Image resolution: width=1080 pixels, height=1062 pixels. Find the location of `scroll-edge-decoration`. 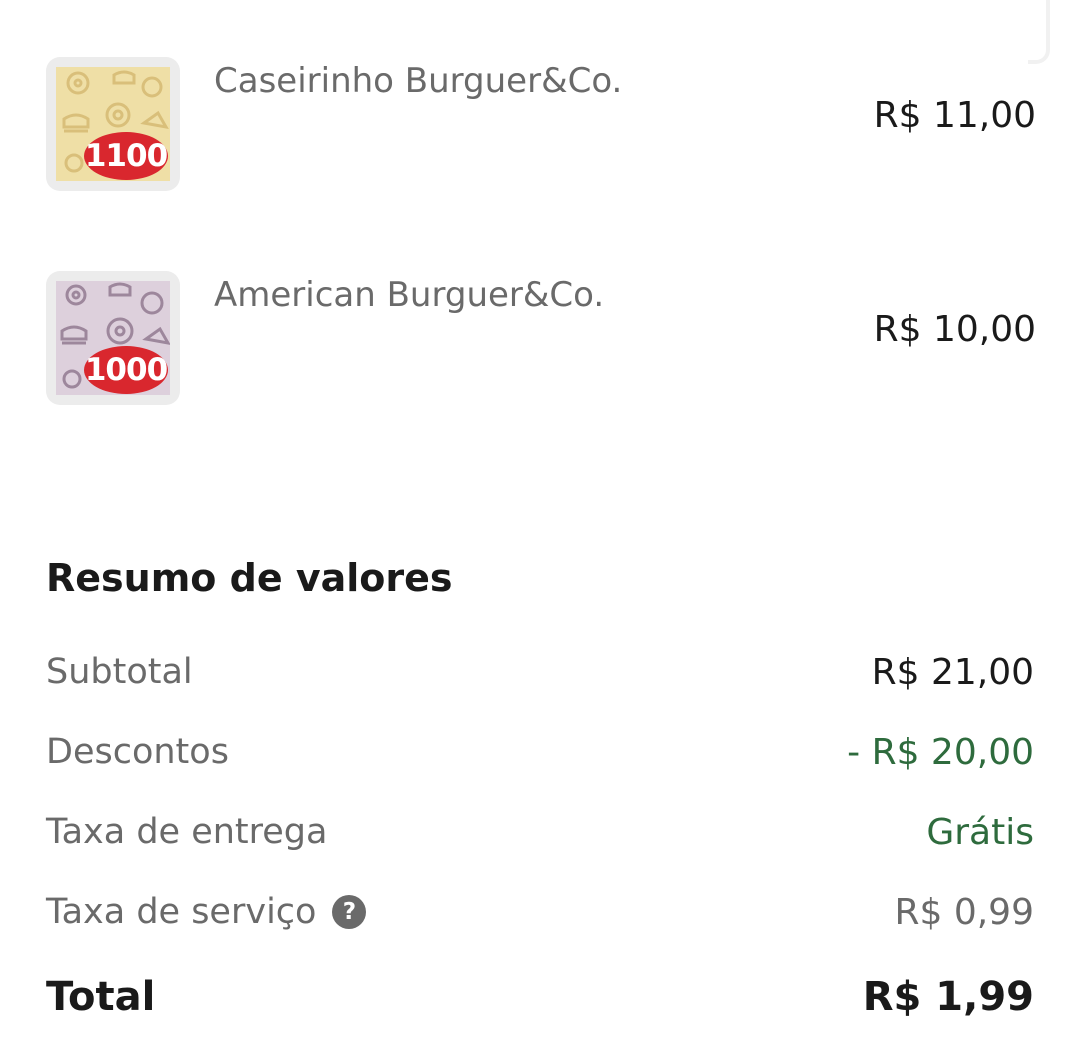

scroll-edge-decoration is located at coordinates (1039, 32).